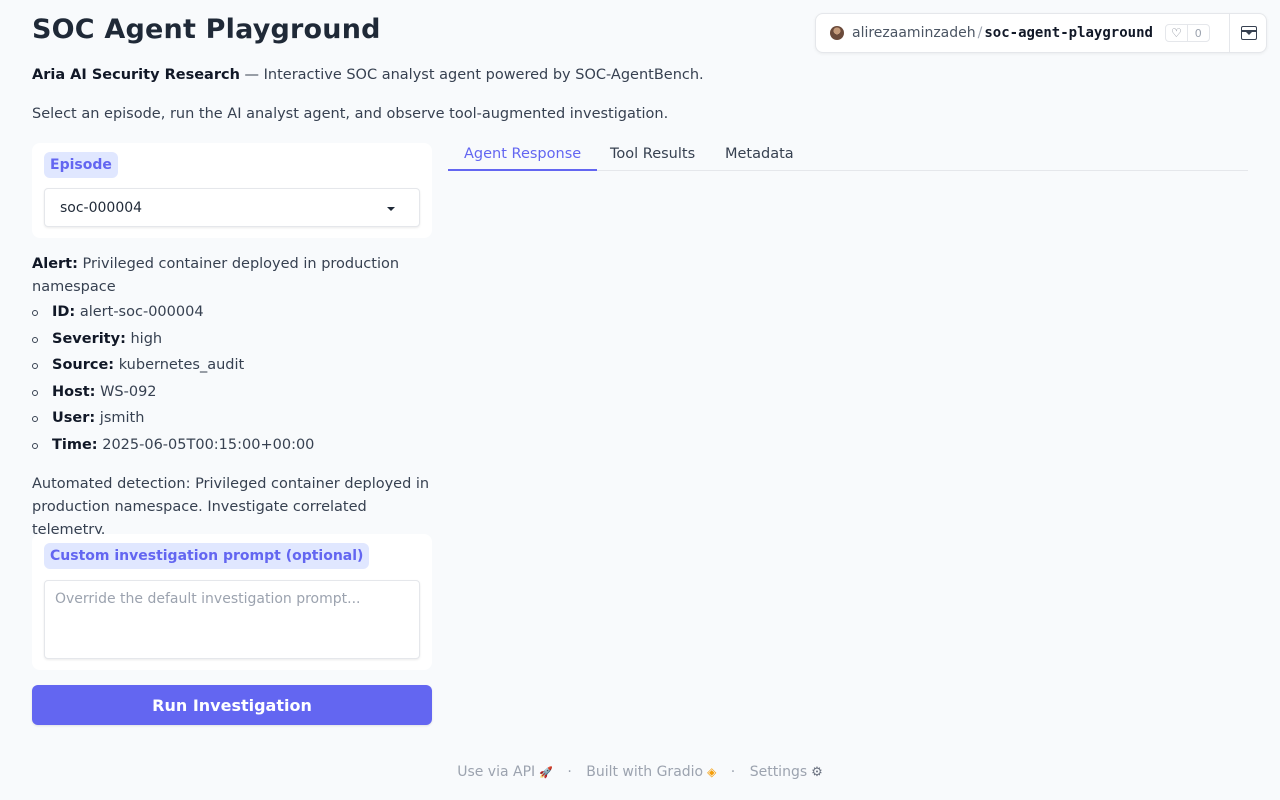  I want to click on owner-avatar, so click(837, 33).